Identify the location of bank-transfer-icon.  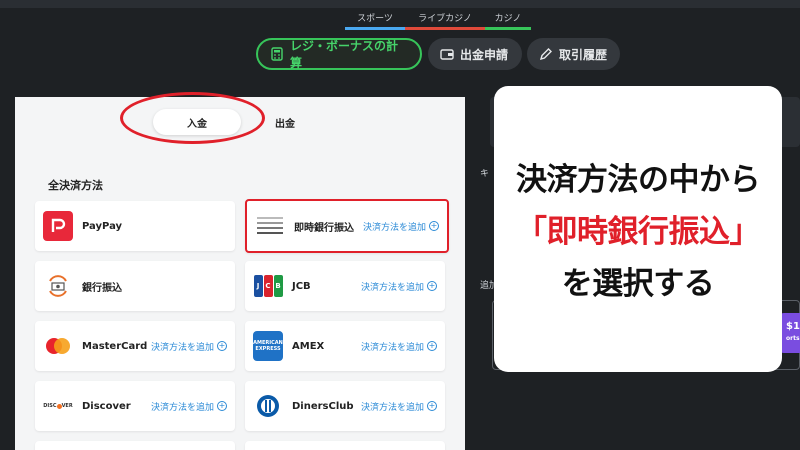
(58, 286).